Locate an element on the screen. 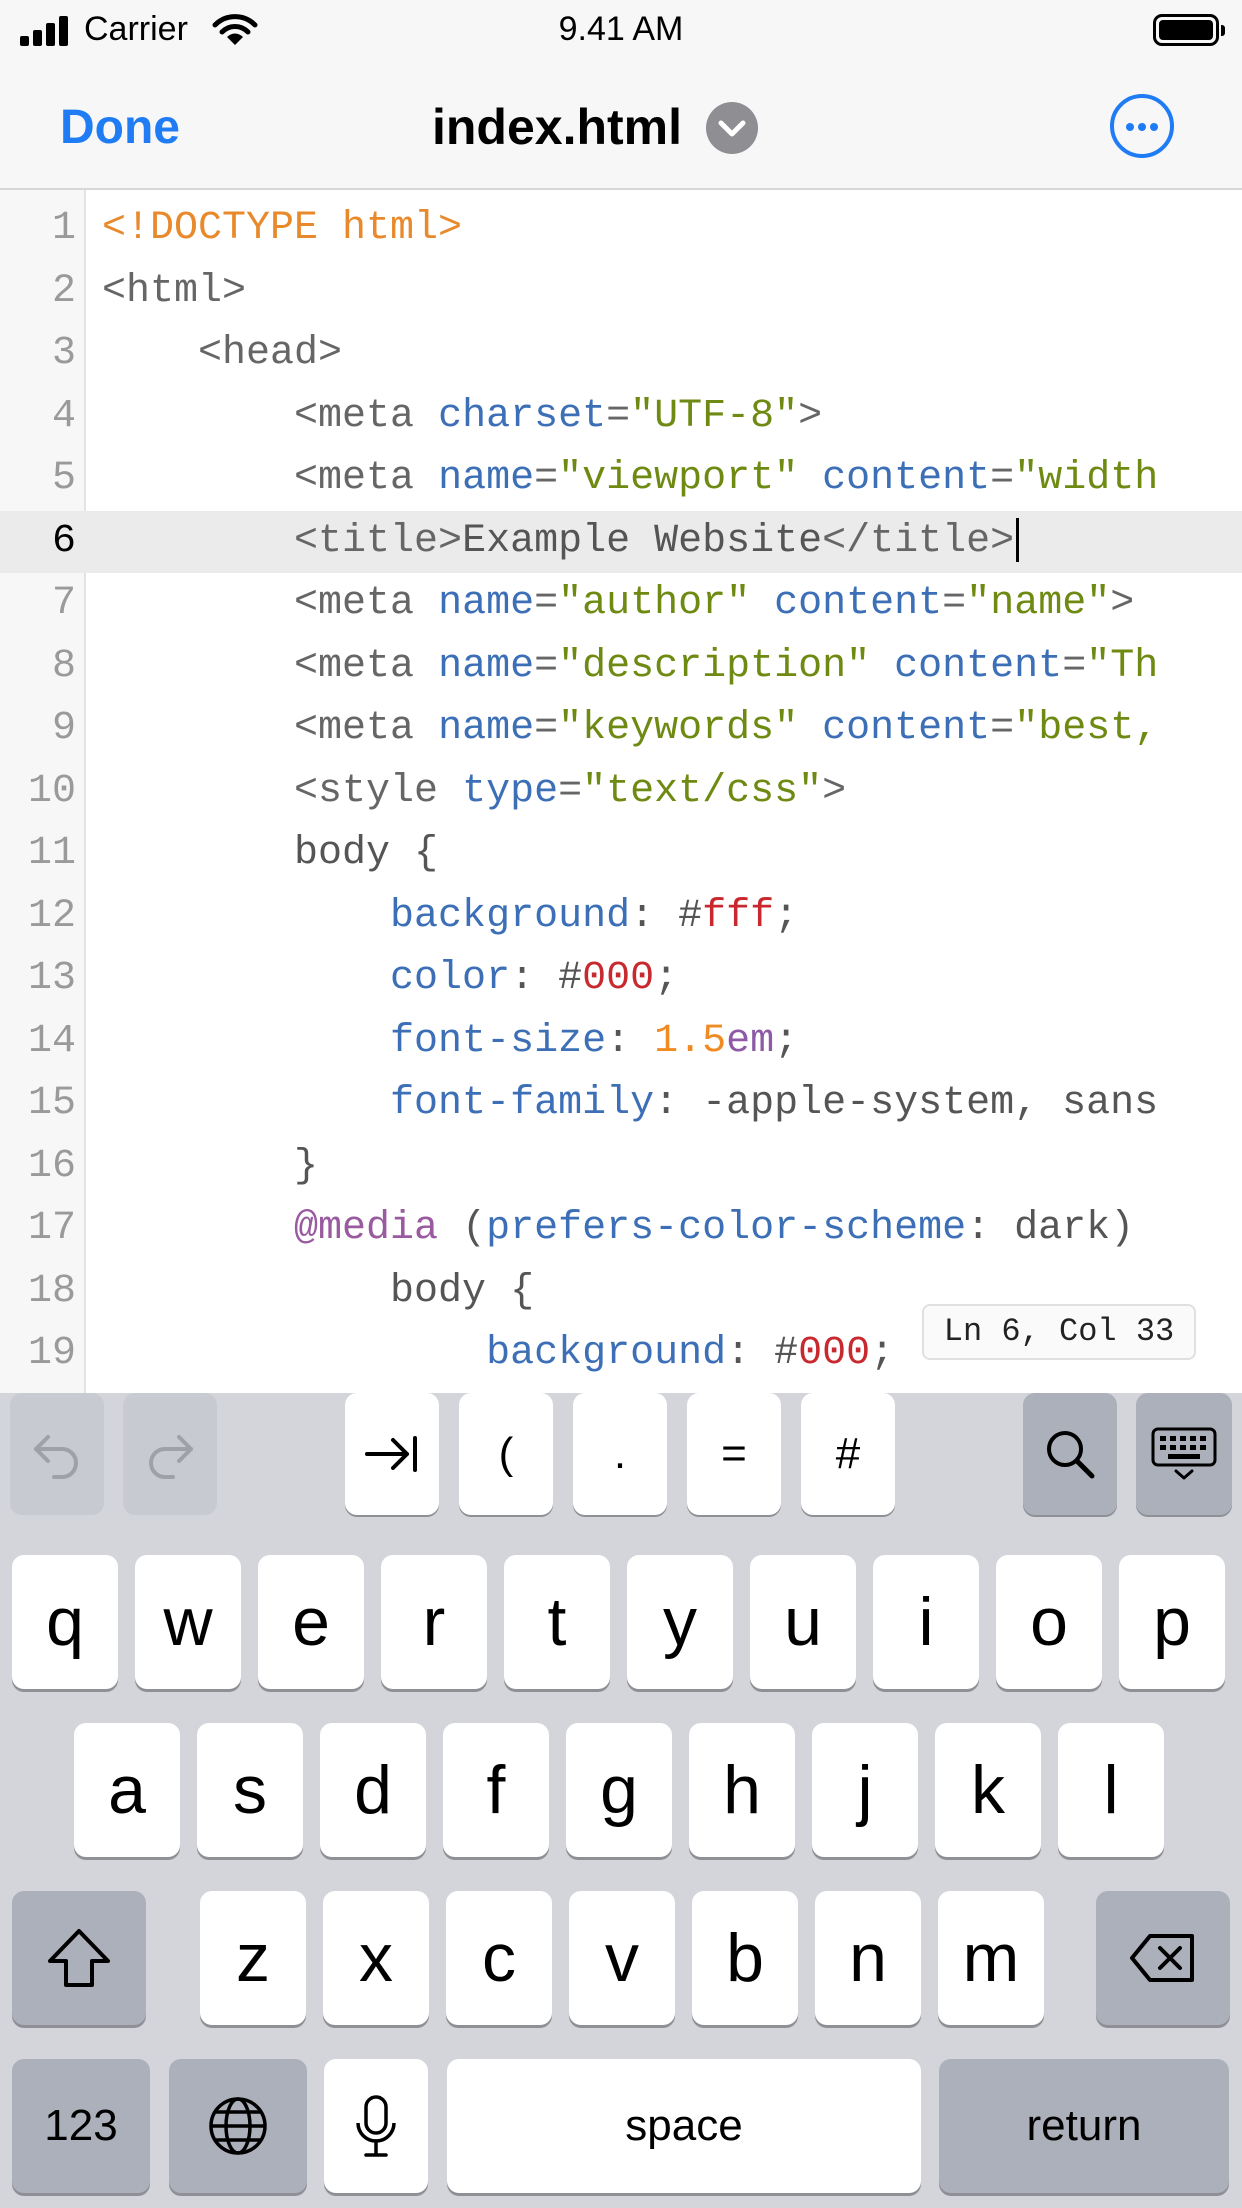 Image resolution: width=1242 pixels, height=2208 pixels. equals-key: = is located at coordinates (734, 1454).